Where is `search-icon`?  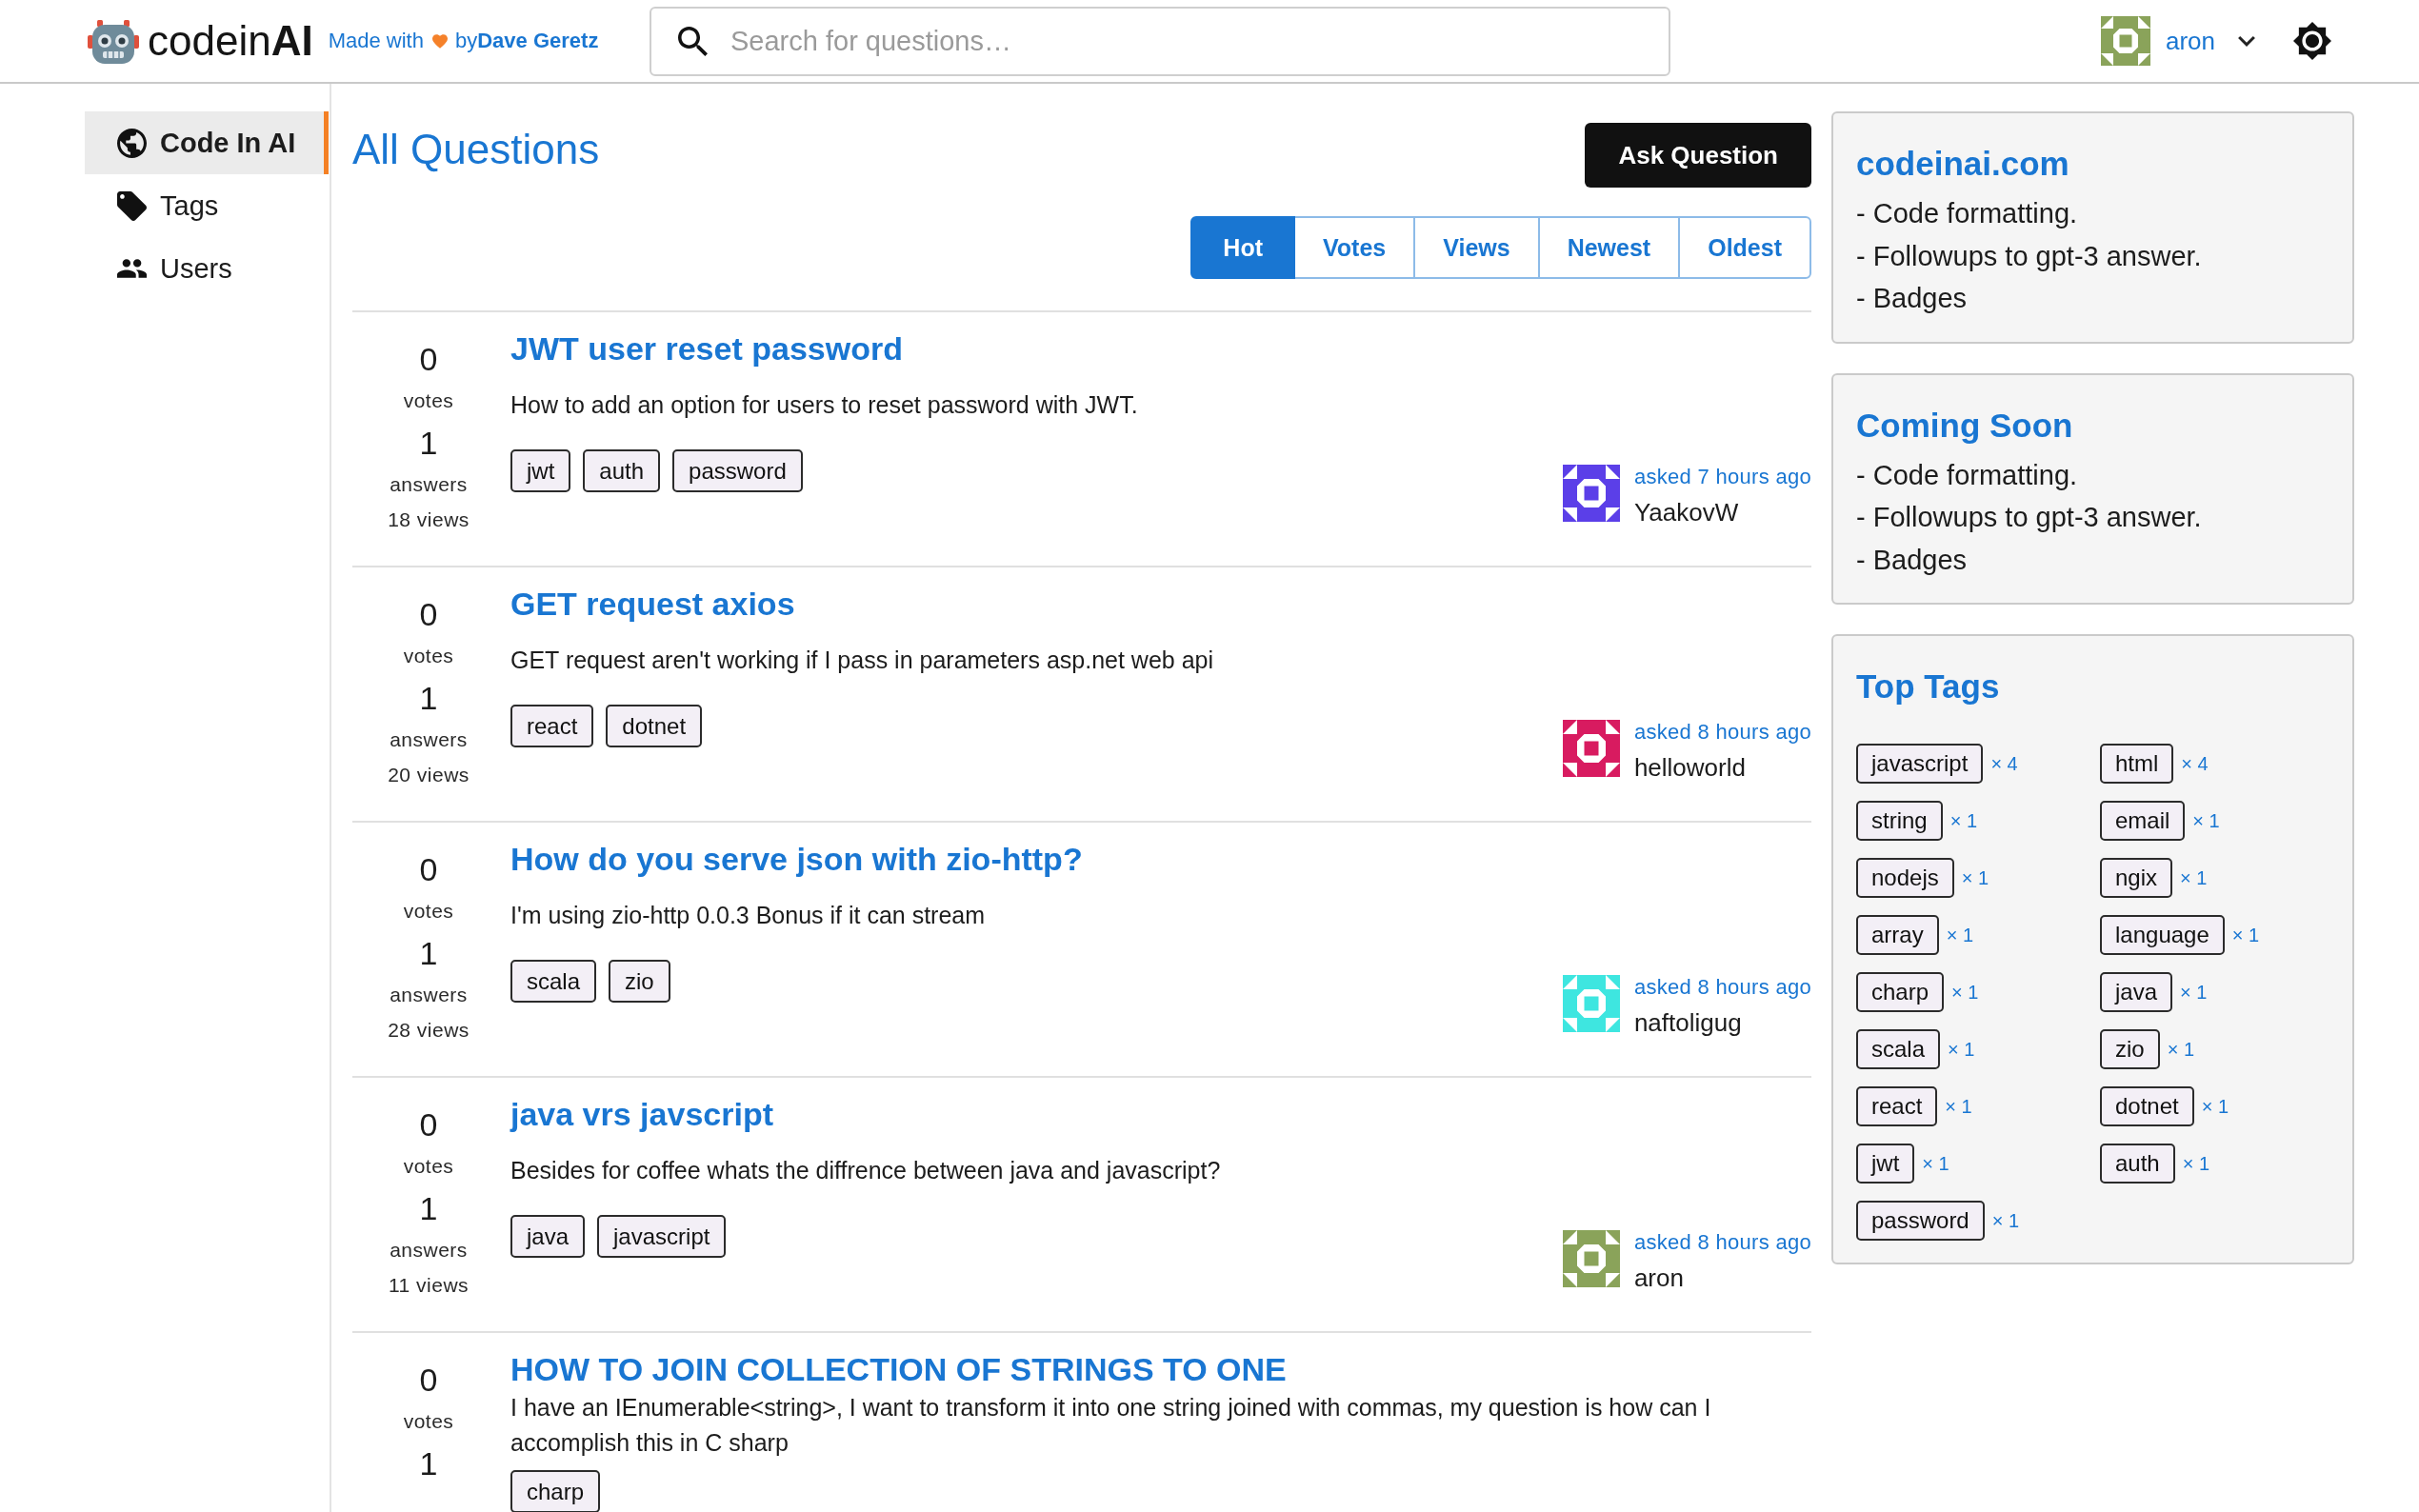 search-icon is located at coordinates (693, 41).